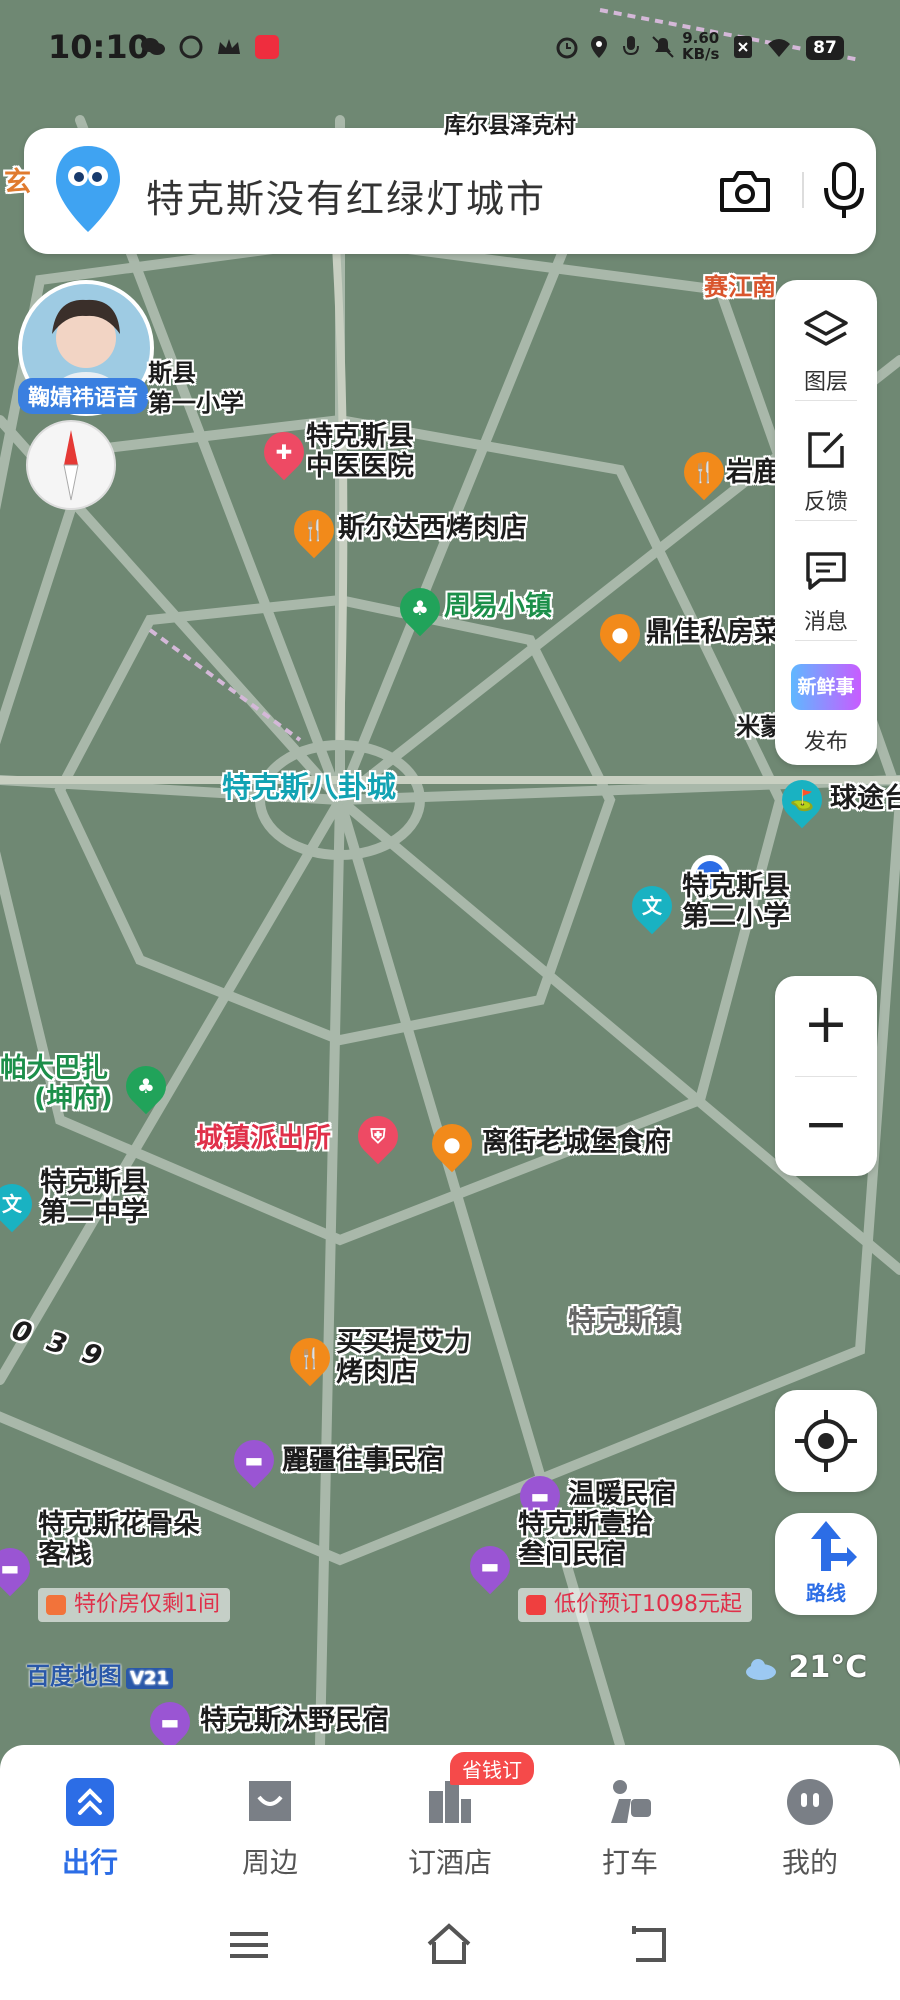 Image resolution: width=900 pixels, height=2000 pixels. I want to click on feedback-edit-icon, so click(826, 450).